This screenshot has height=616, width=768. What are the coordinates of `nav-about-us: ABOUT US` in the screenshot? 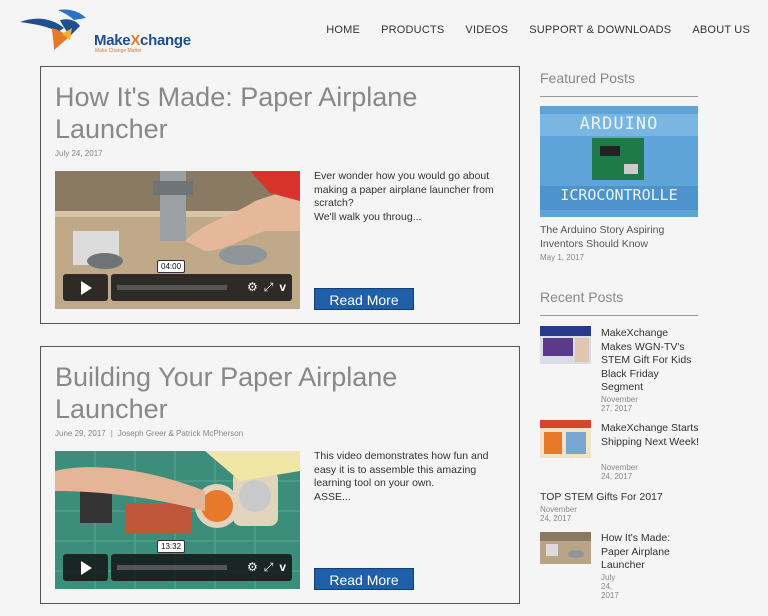 It's located at (721, 30).